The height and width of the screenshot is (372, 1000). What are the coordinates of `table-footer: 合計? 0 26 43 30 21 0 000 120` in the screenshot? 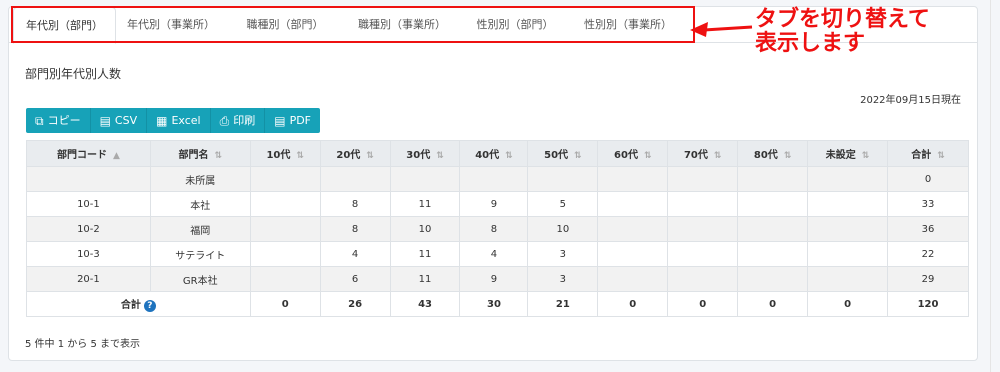 It's located at (497, 304).